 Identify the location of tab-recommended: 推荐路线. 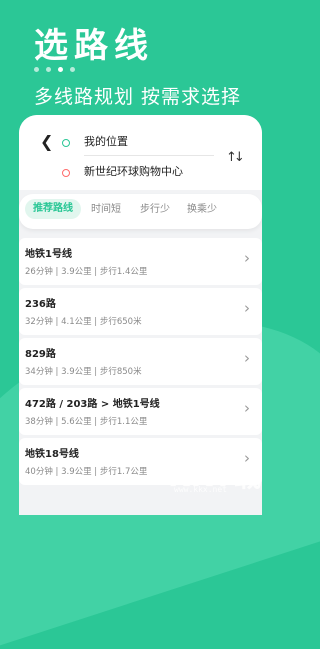
(53, 209).